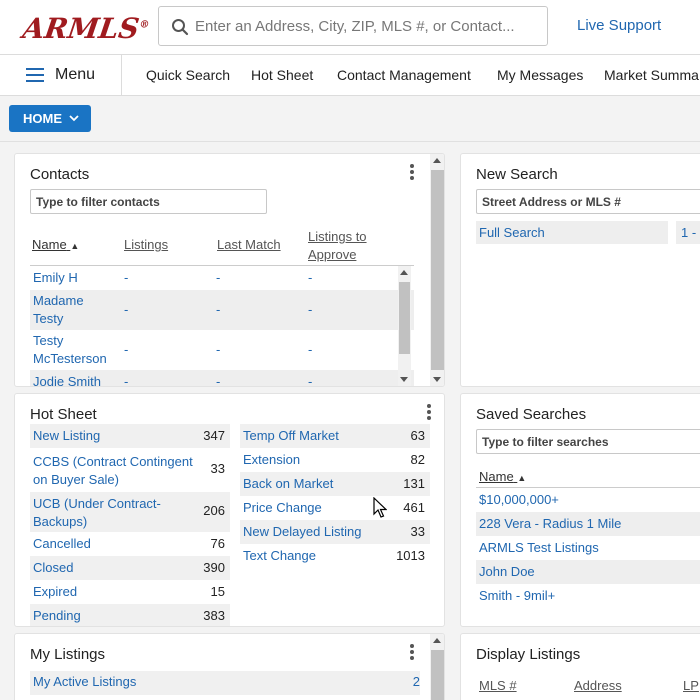 This screenshot has height=700, width=700. I want to click on hotsheet-label: Text Change, so click(279, 555).